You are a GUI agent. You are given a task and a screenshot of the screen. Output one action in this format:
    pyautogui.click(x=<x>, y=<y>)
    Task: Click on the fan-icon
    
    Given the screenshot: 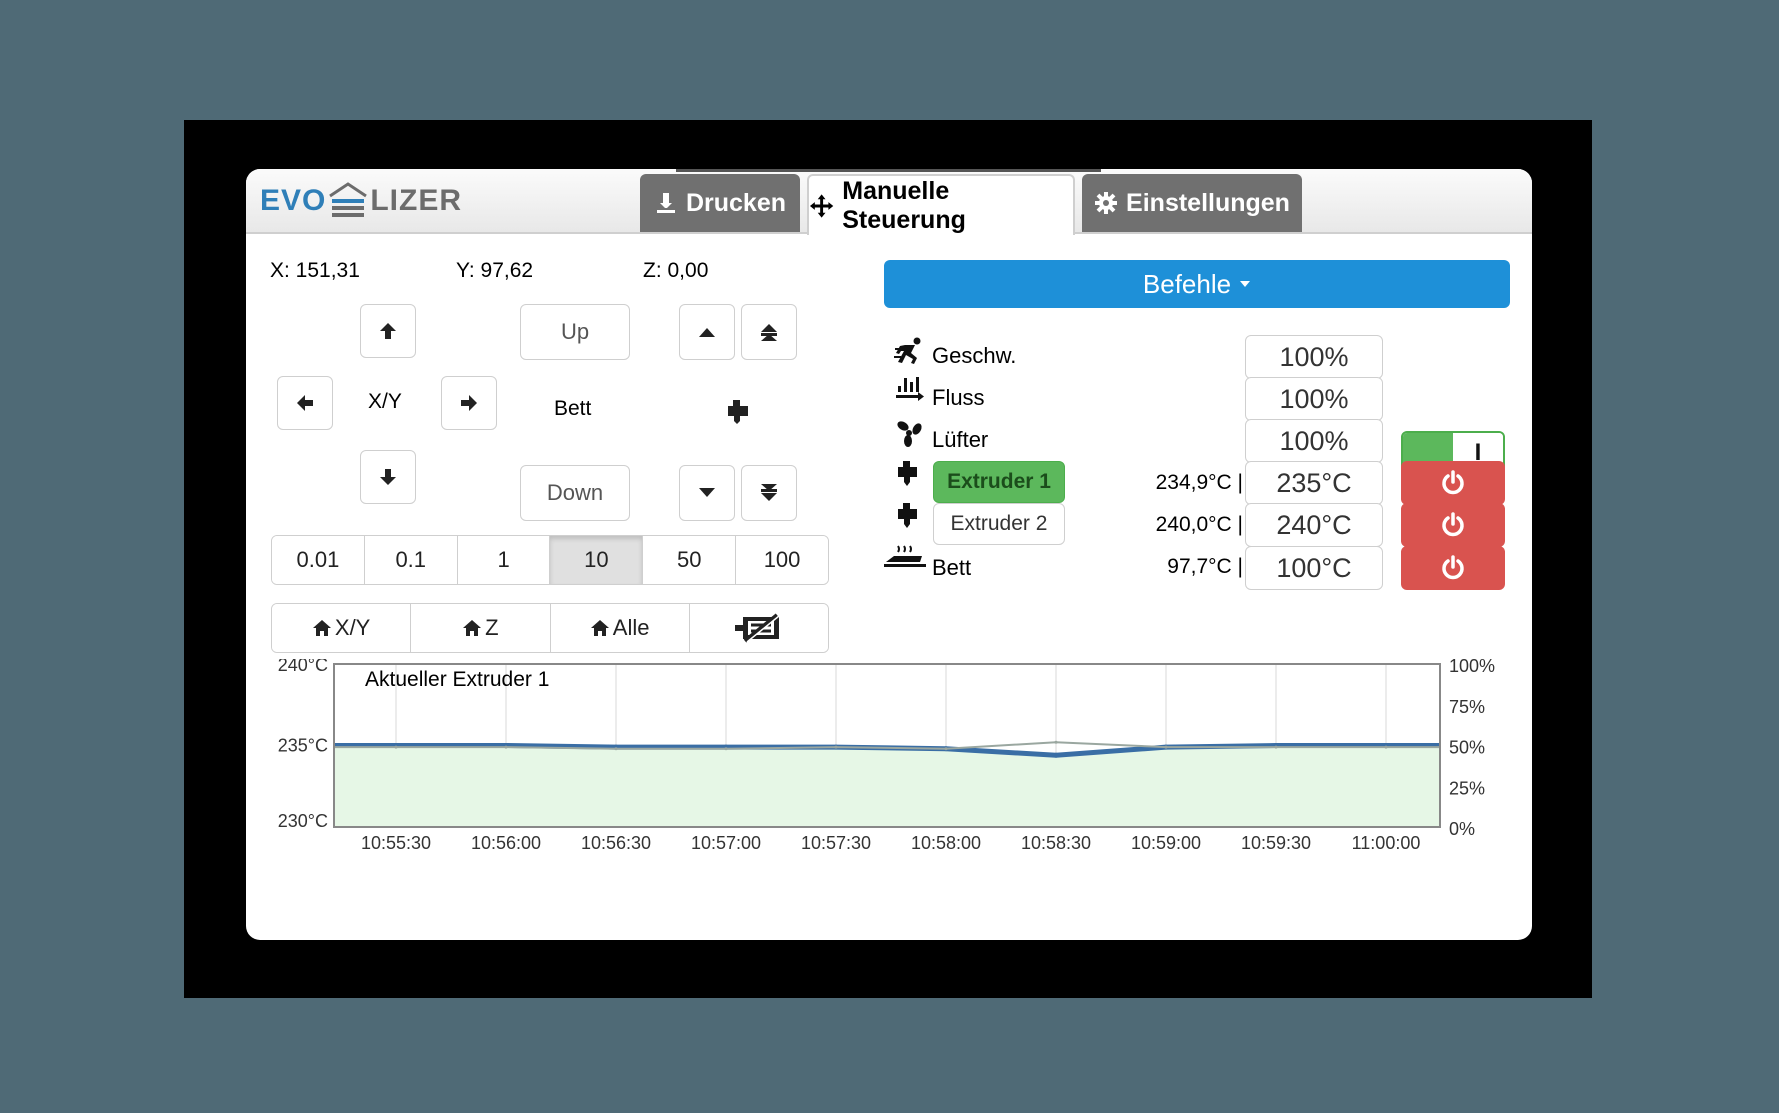 What is the action you would take?
    pyautogui.click(x=909, y=434)
    